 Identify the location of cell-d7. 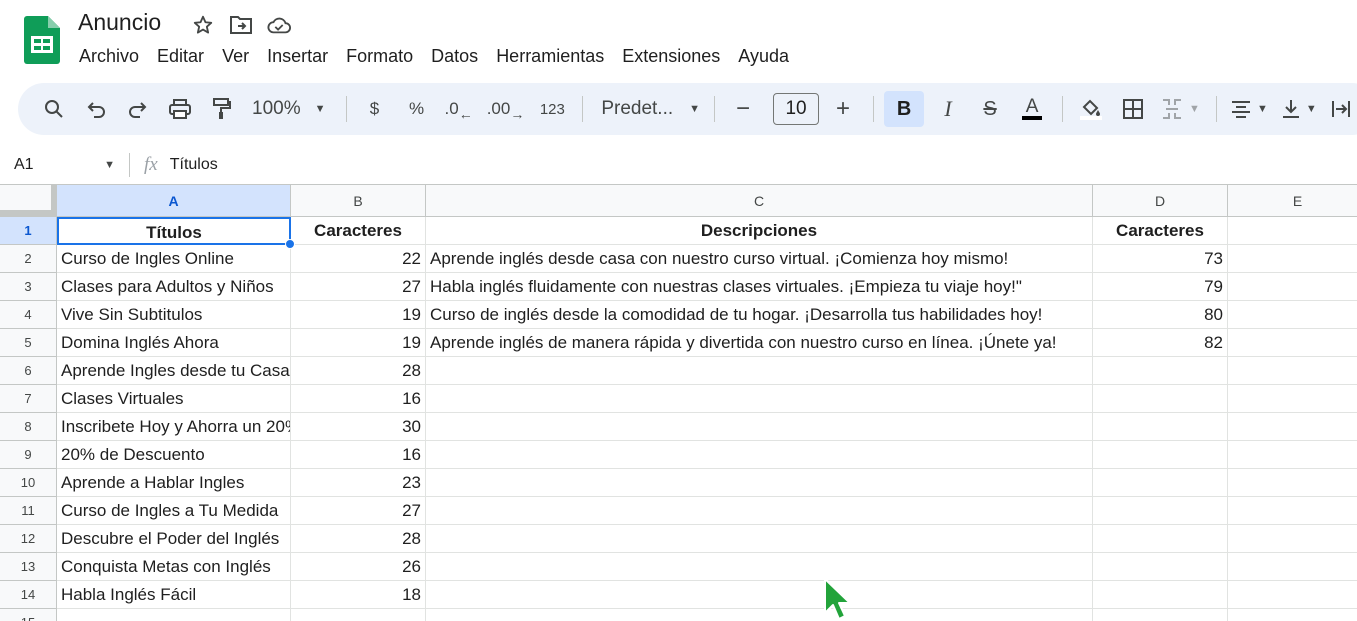
(1160, 399).